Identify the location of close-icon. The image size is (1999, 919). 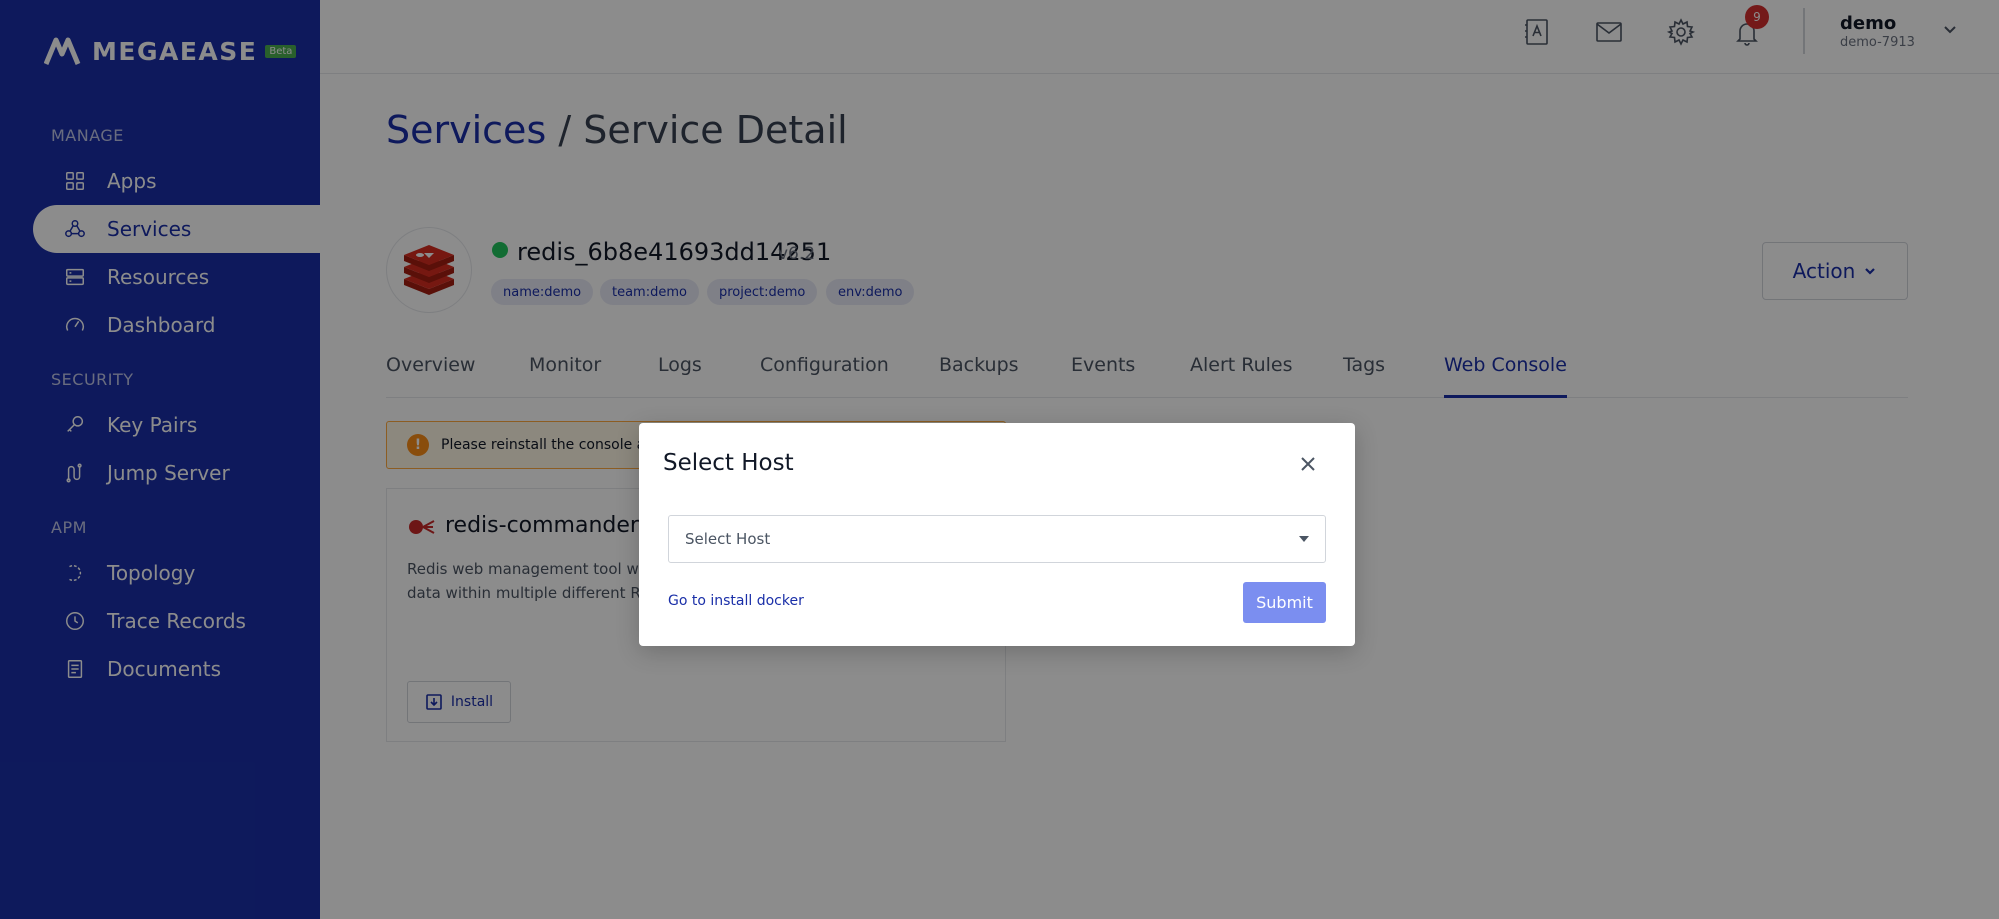
(1308, 464).